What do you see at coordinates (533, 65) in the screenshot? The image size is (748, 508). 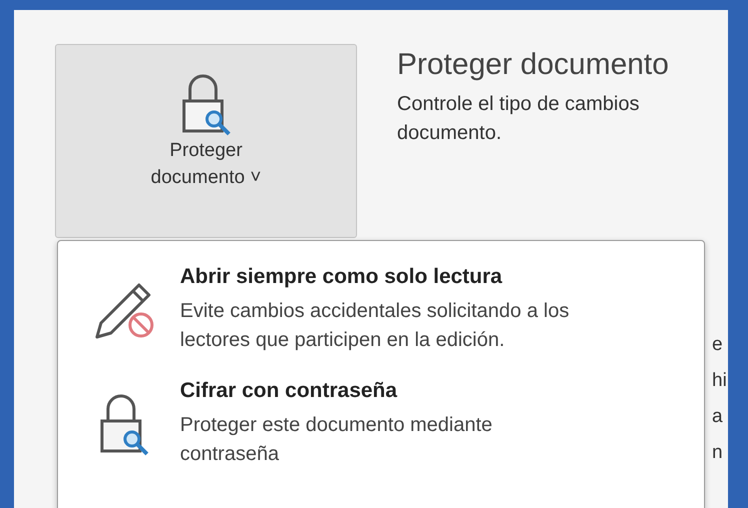 I see `section-title: Proteger documento` at bounding box center [533, 65].